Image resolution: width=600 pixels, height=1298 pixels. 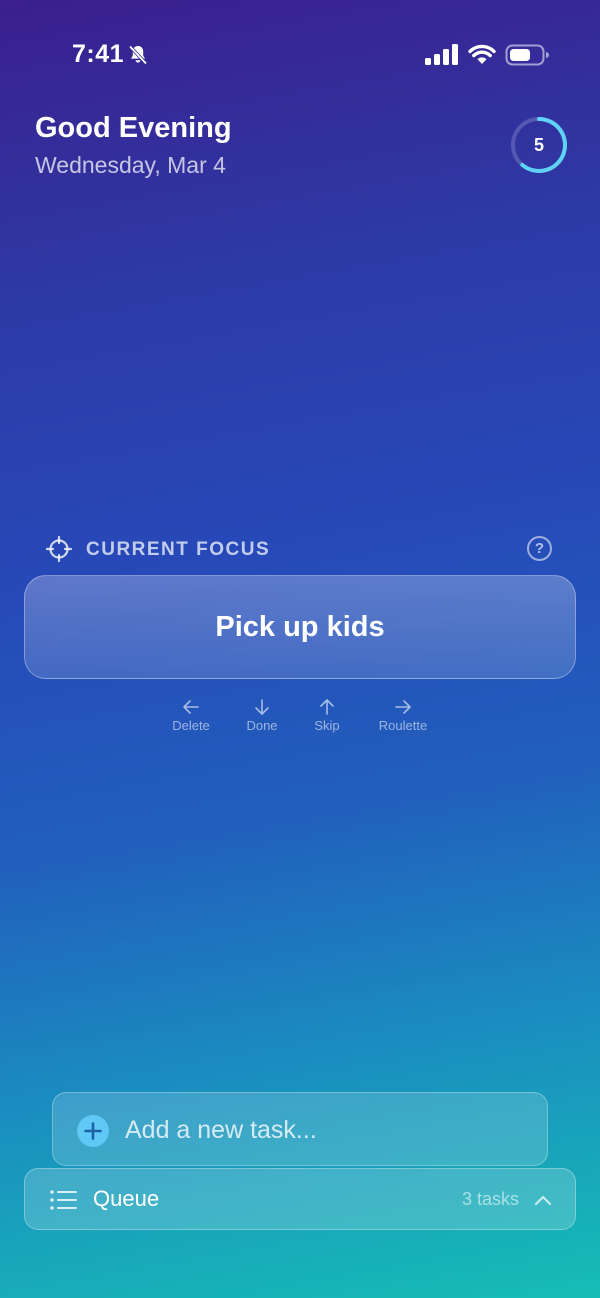 I want to click on arrow-right-icon, so click(x=403, y=707).